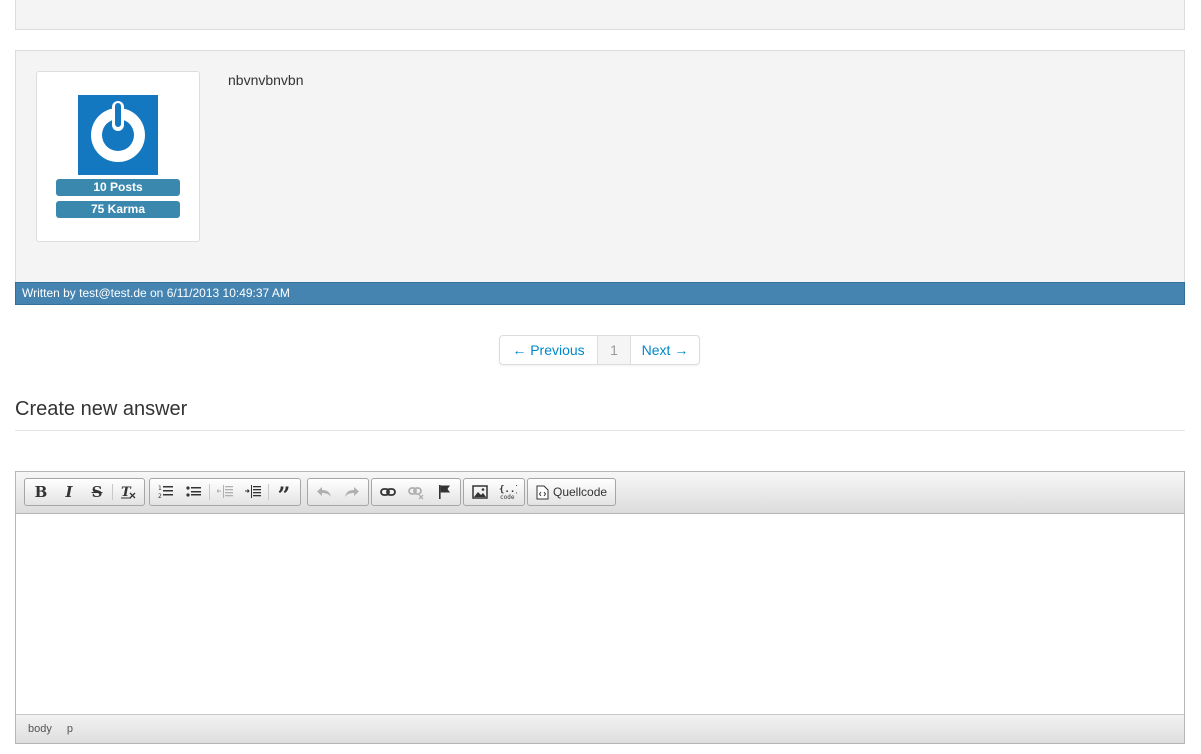 The image size is (1201, 754). I want to click on link-icon, so click(388, 492).